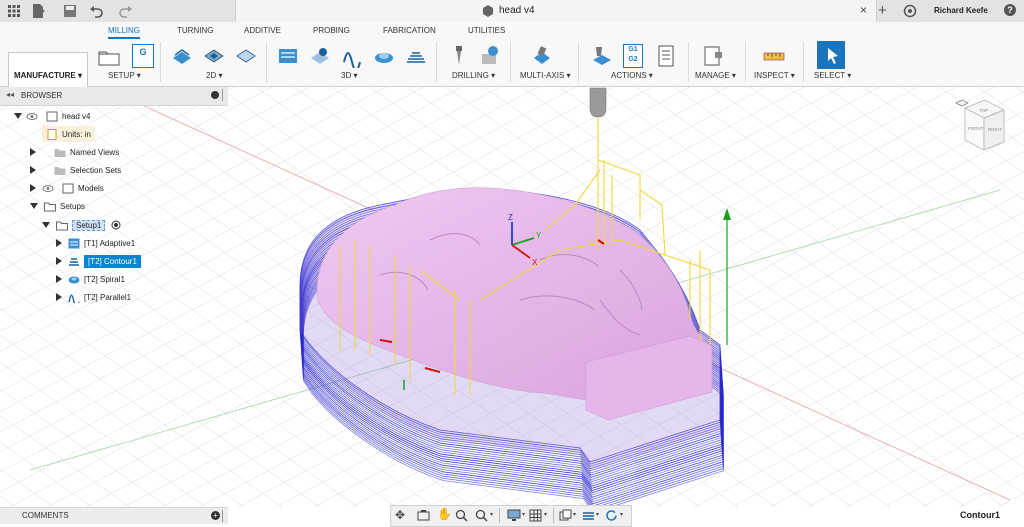 Image resolution: width=1024 pixels, height=527 pixels. Describe the element at coordinates (882, 10) in the screenshot. I see `add-tab-icon: +` at that location.